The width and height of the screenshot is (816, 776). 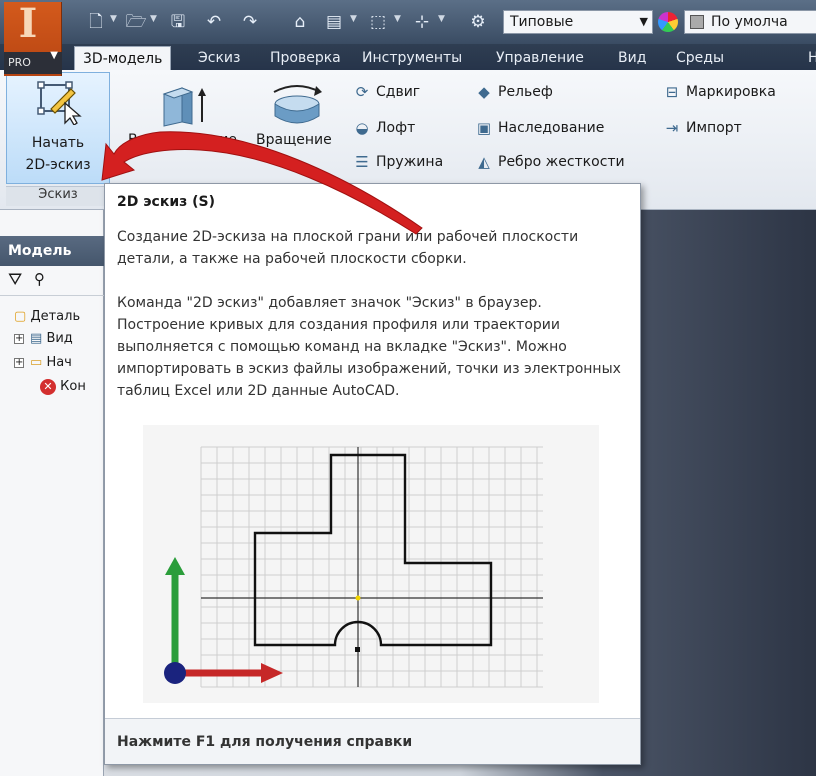 What do you see at coordinates (731, 92) in the screenshot?
I see `mark-label: Маркировка` at bounding box center [731, 92].